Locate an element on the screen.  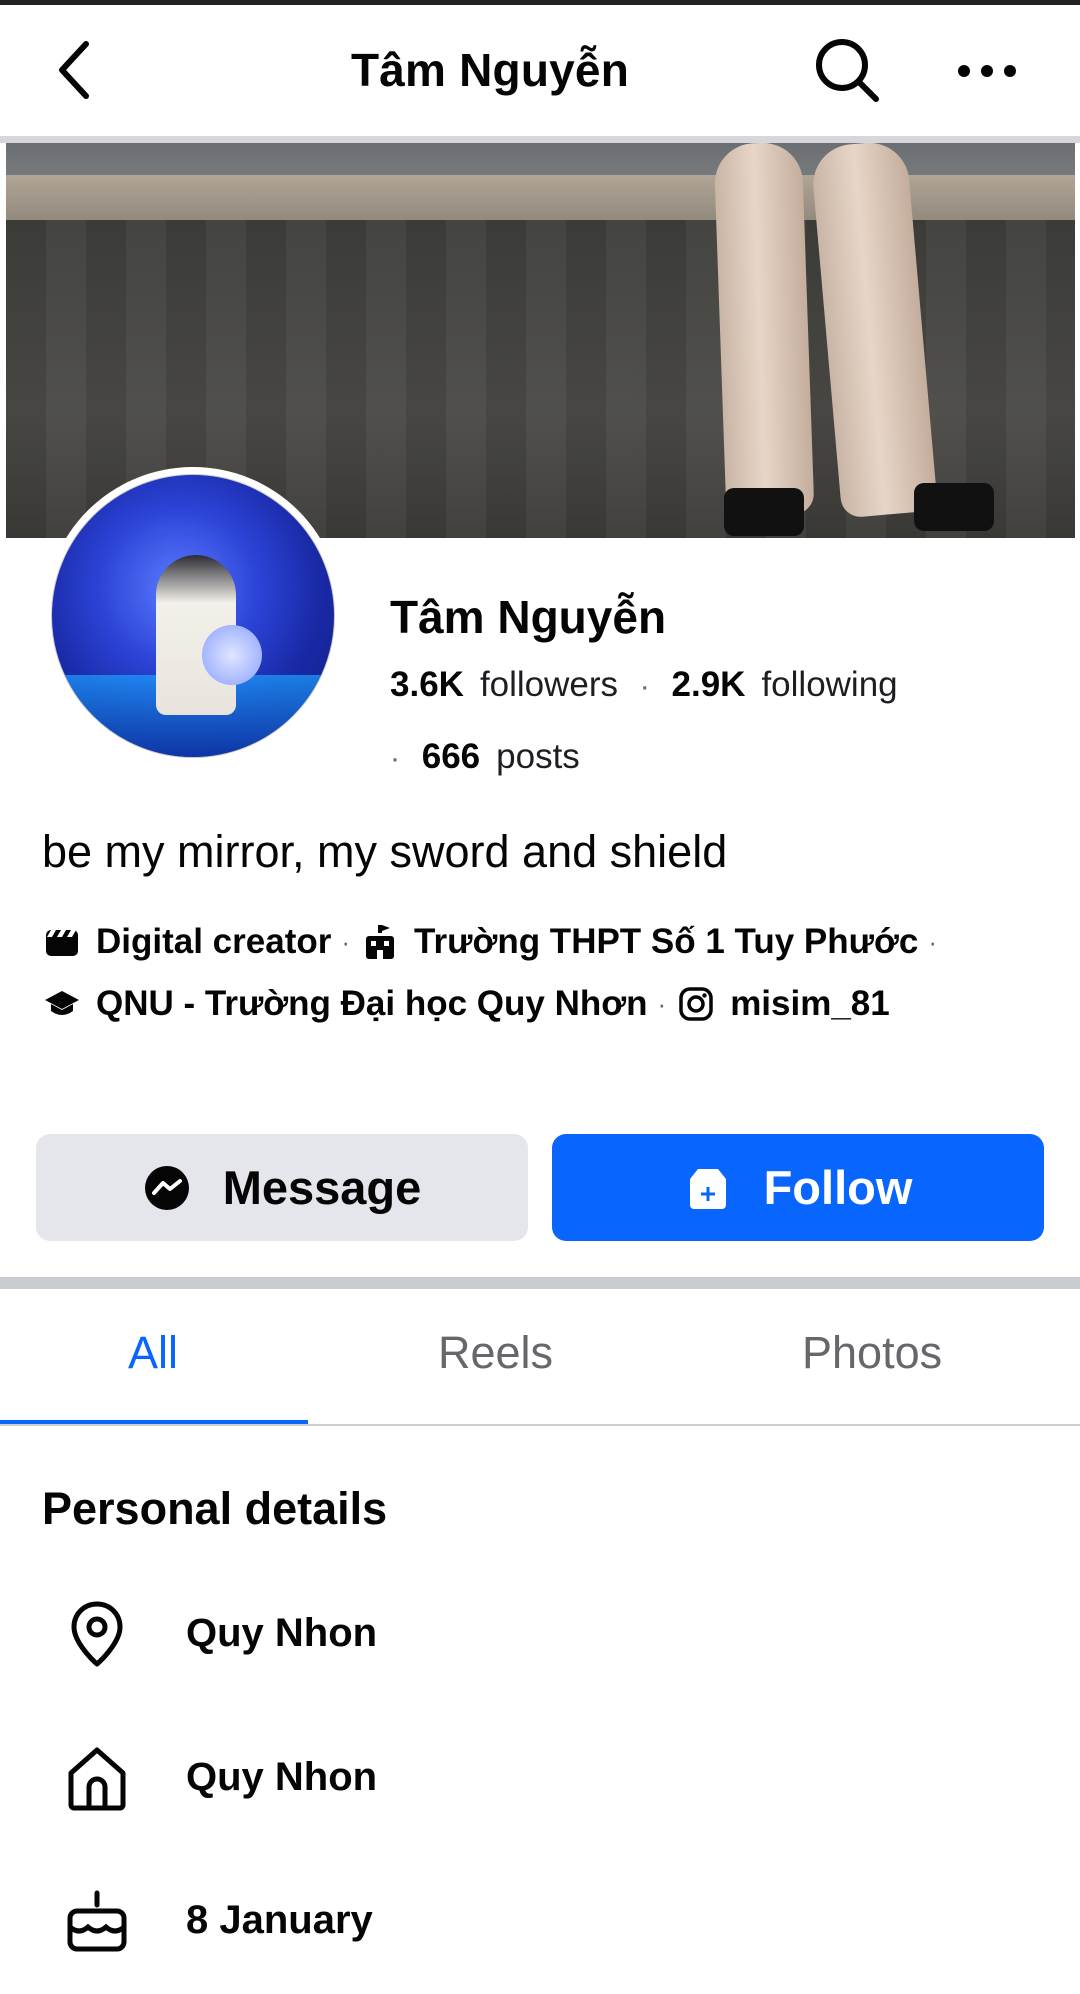
chevron-left-icon is located at coordinates (74, 70).